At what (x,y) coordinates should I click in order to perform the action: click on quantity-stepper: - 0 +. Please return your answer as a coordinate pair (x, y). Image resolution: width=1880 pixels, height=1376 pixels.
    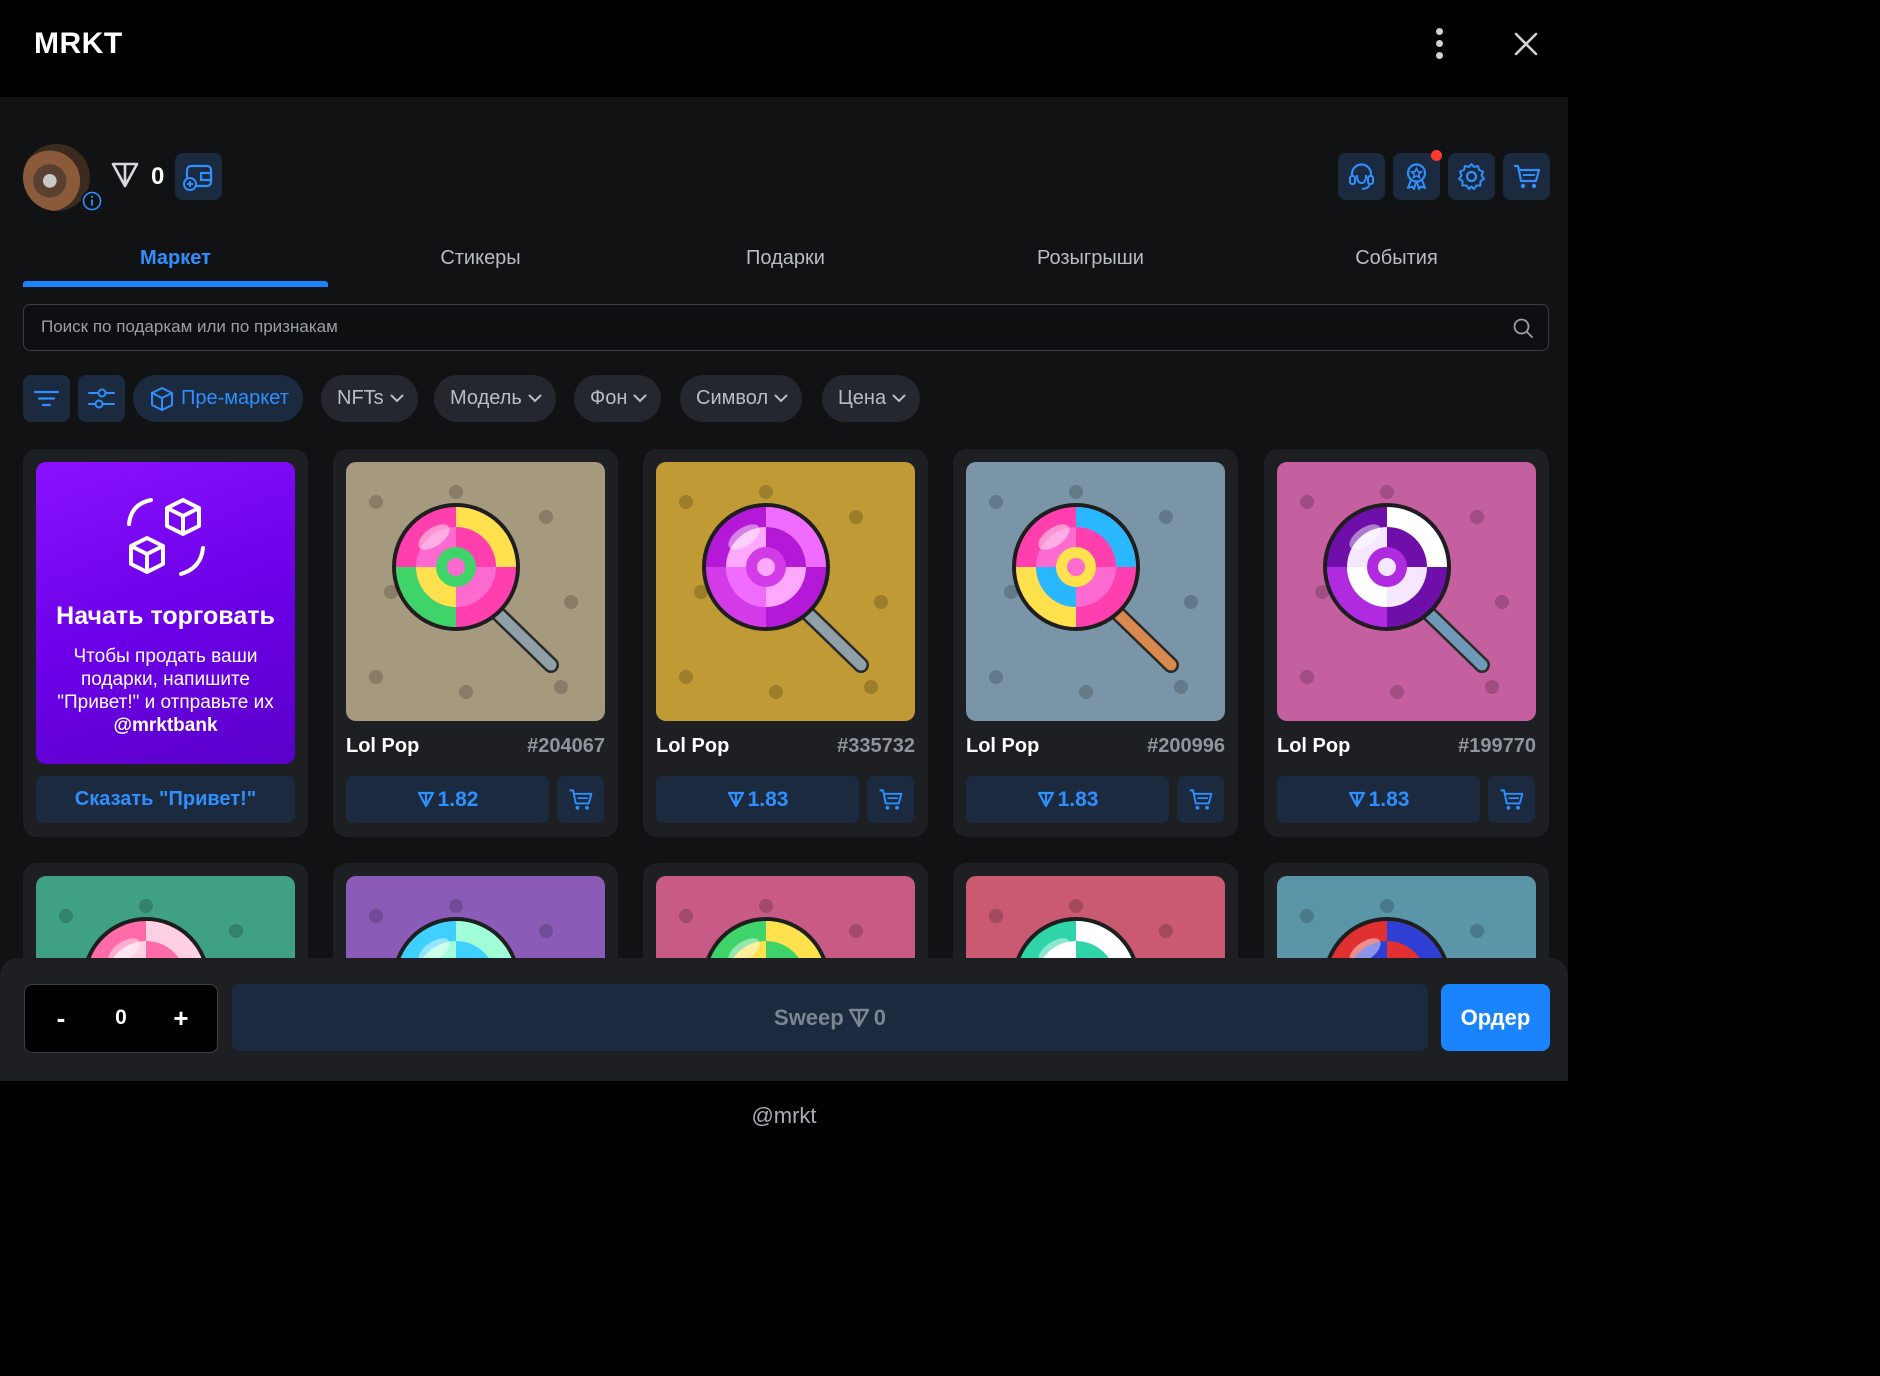
    Looking at the image, I should click on (121, 1018).